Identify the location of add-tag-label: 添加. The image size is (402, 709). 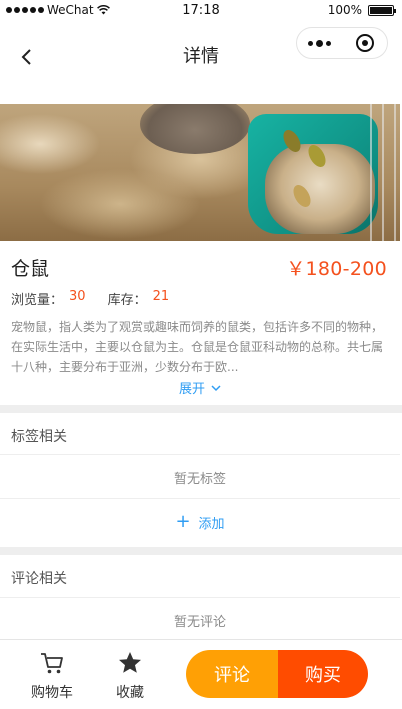
(211, 524).